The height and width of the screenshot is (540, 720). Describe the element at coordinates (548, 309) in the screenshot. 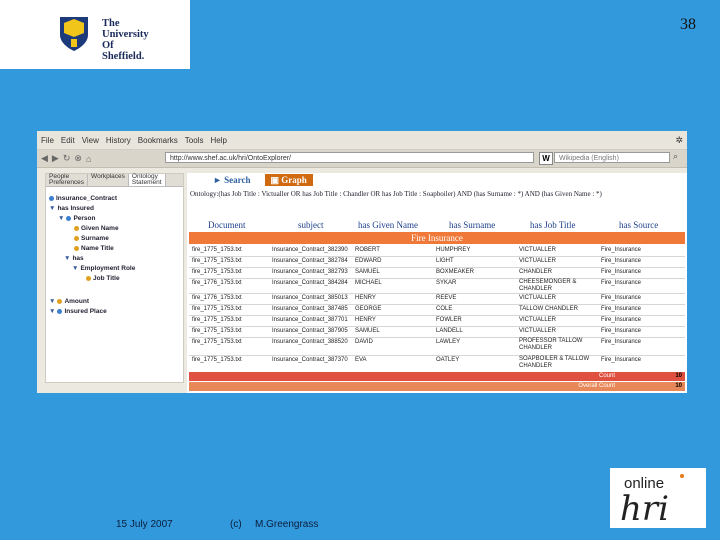

I see `table-cell: TALLOW CHANDLER` at that location.